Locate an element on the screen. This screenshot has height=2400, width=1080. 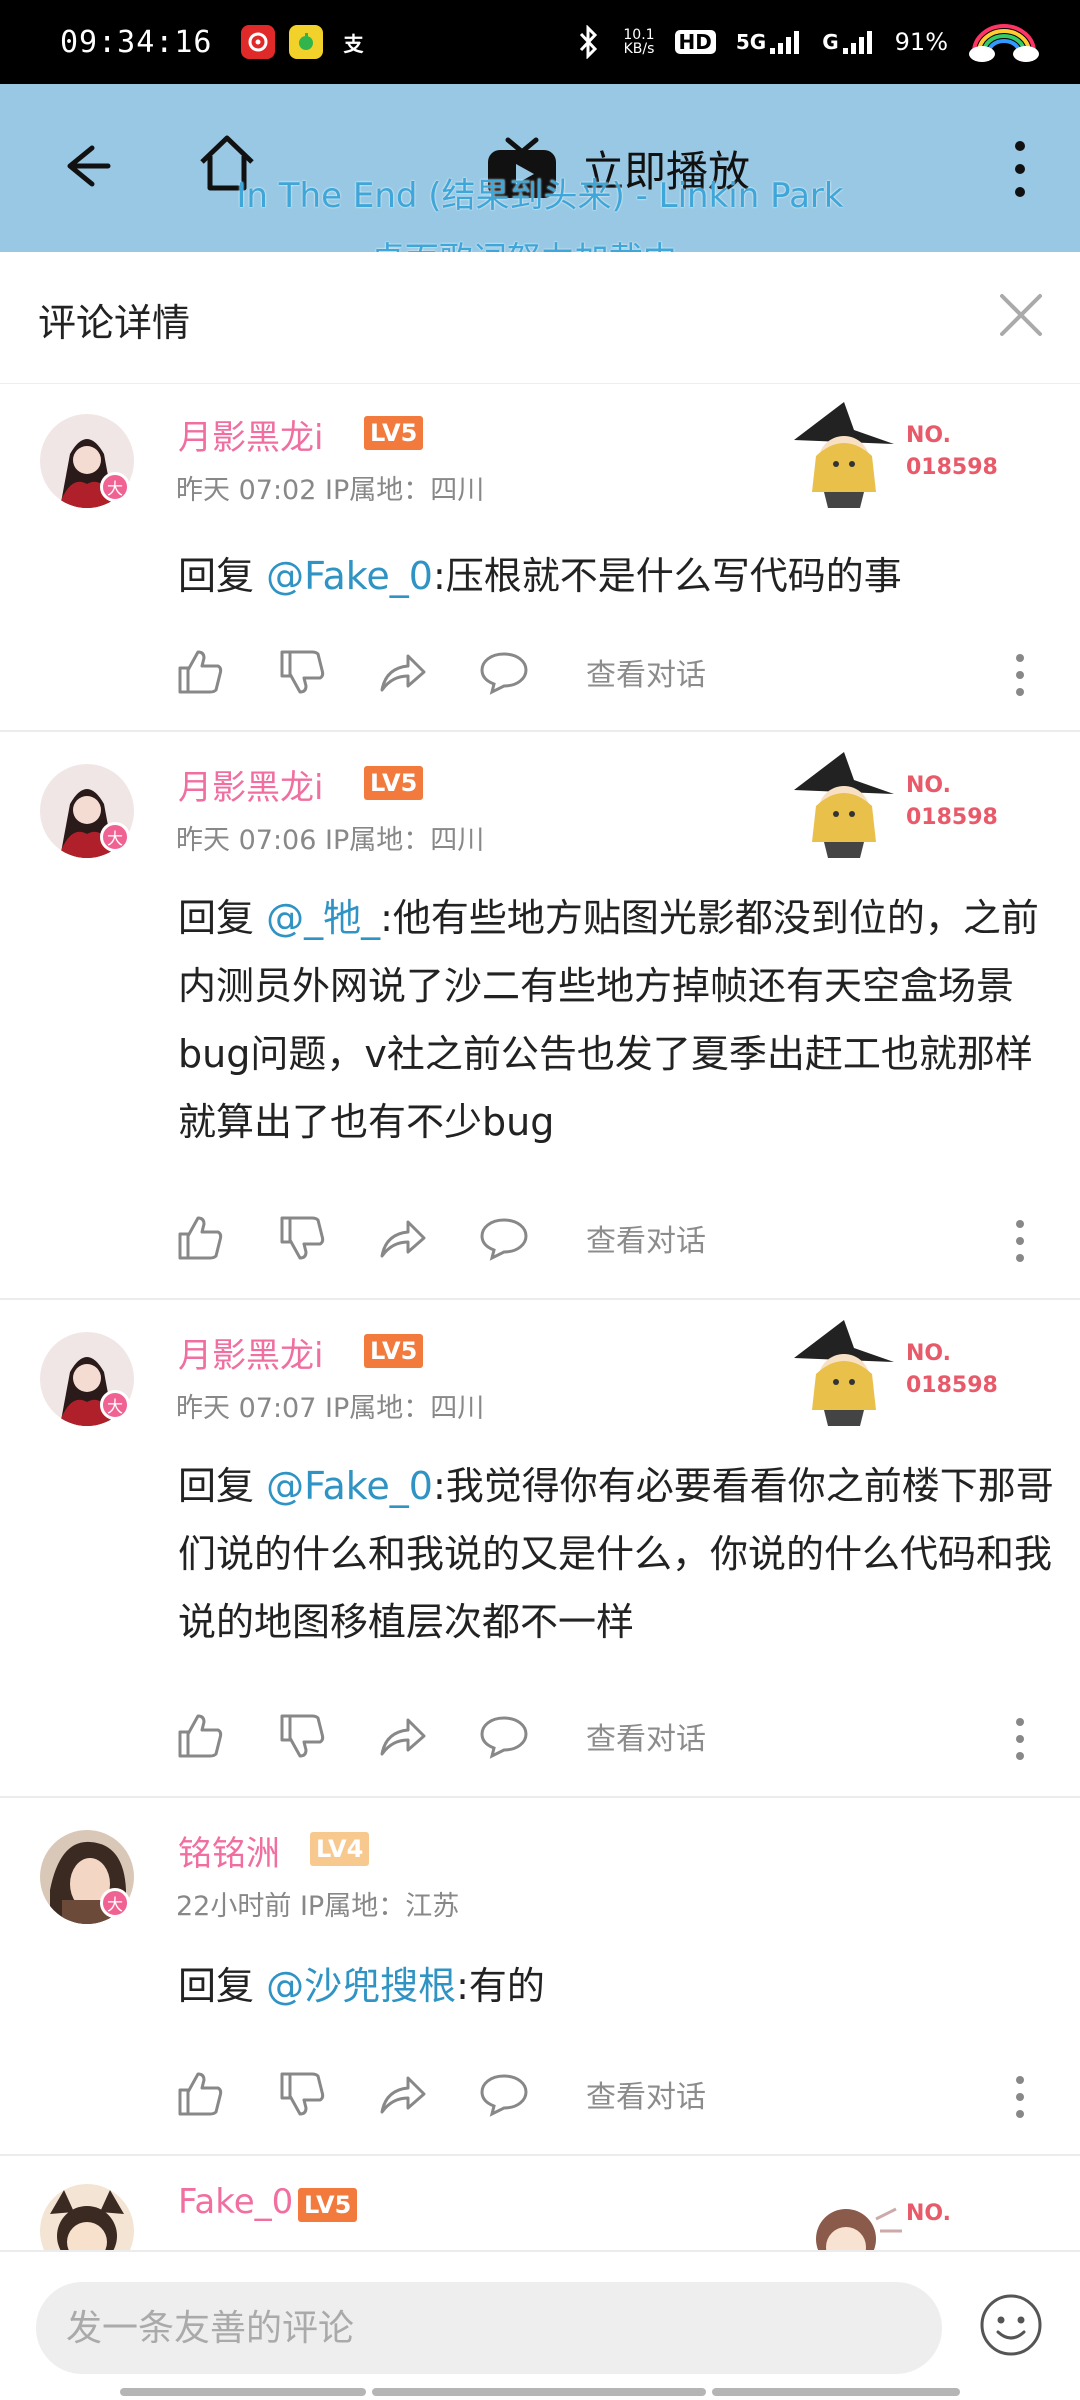
bluetooth-icon is located at coordinates (589, 42).